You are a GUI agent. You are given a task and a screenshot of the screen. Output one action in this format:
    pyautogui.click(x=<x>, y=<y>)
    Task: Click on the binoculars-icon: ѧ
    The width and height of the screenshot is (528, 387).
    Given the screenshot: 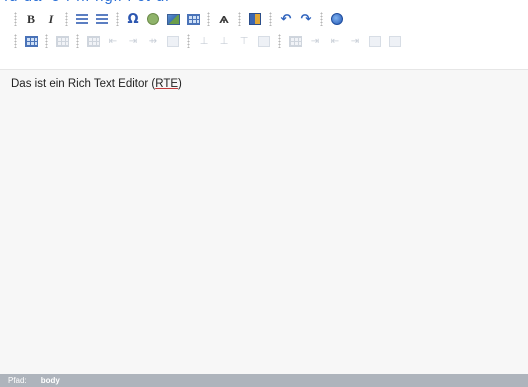 What is the action you would take?
    pyautogui.click(x=224, y=19)
    